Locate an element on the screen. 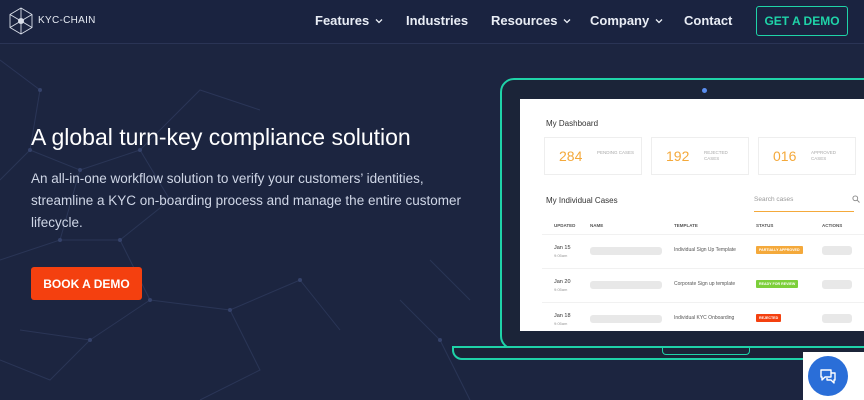  nav-item-industries: Industries is located at coordinates (437, 20).